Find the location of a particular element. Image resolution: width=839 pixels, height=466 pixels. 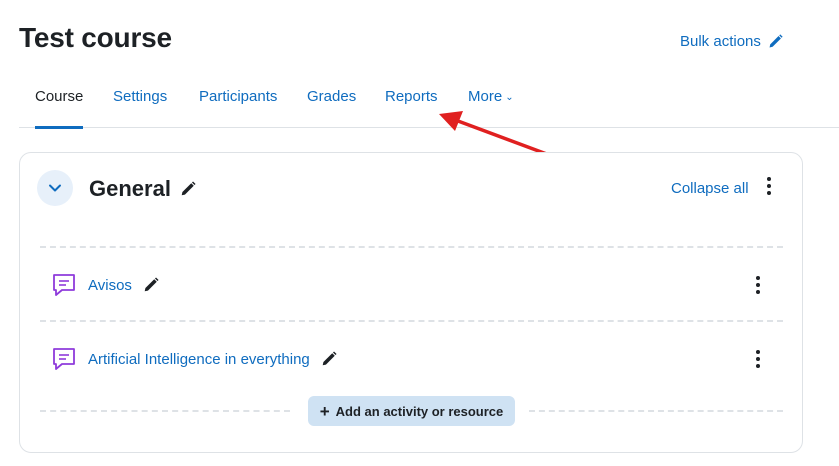

add-activity-button: + Add an activity or resource is located at coordinates (411, 411).